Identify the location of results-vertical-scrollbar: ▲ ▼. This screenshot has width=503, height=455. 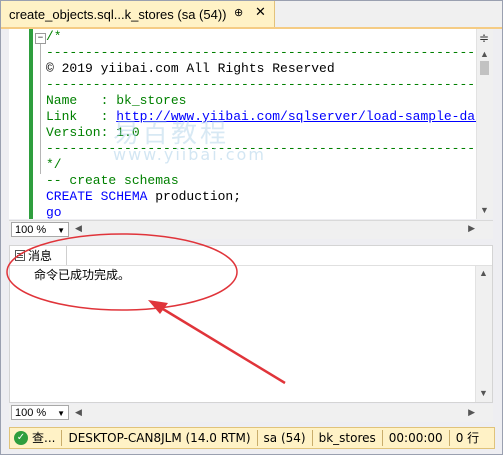
(483, 334).